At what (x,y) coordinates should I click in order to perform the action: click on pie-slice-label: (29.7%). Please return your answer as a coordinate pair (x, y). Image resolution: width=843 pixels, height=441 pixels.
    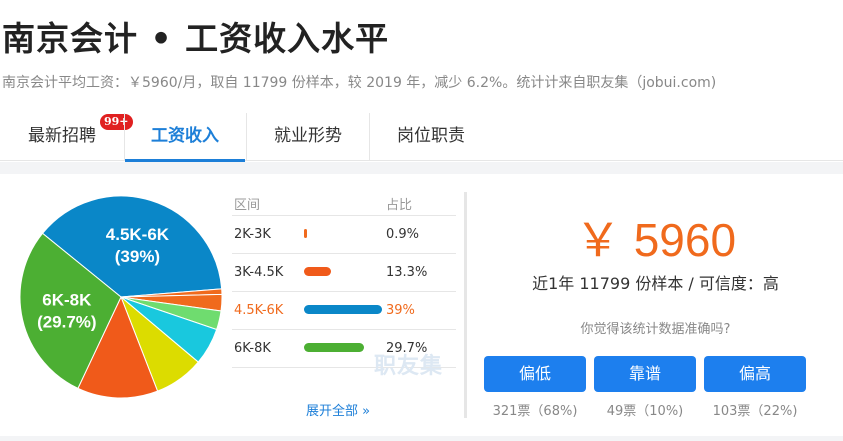
    Looking at the image, I should click on (67, 321).